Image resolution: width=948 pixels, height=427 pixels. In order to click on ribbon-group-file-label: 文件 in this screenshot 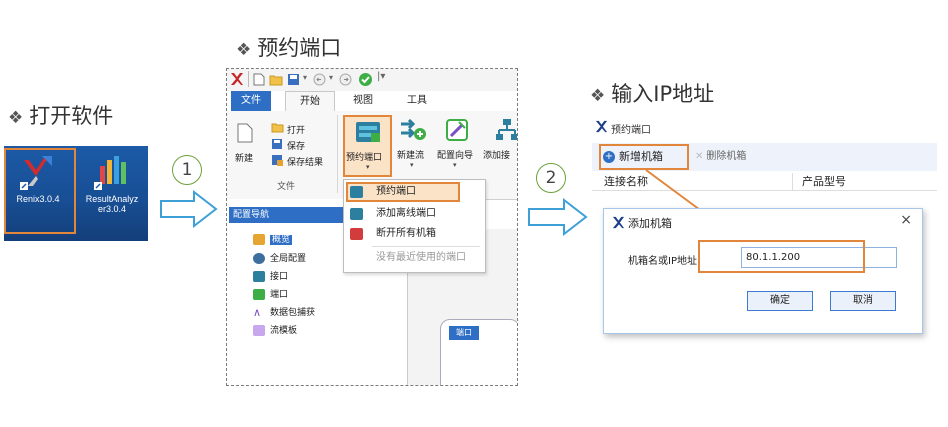, I will do `click(286, 187)`.